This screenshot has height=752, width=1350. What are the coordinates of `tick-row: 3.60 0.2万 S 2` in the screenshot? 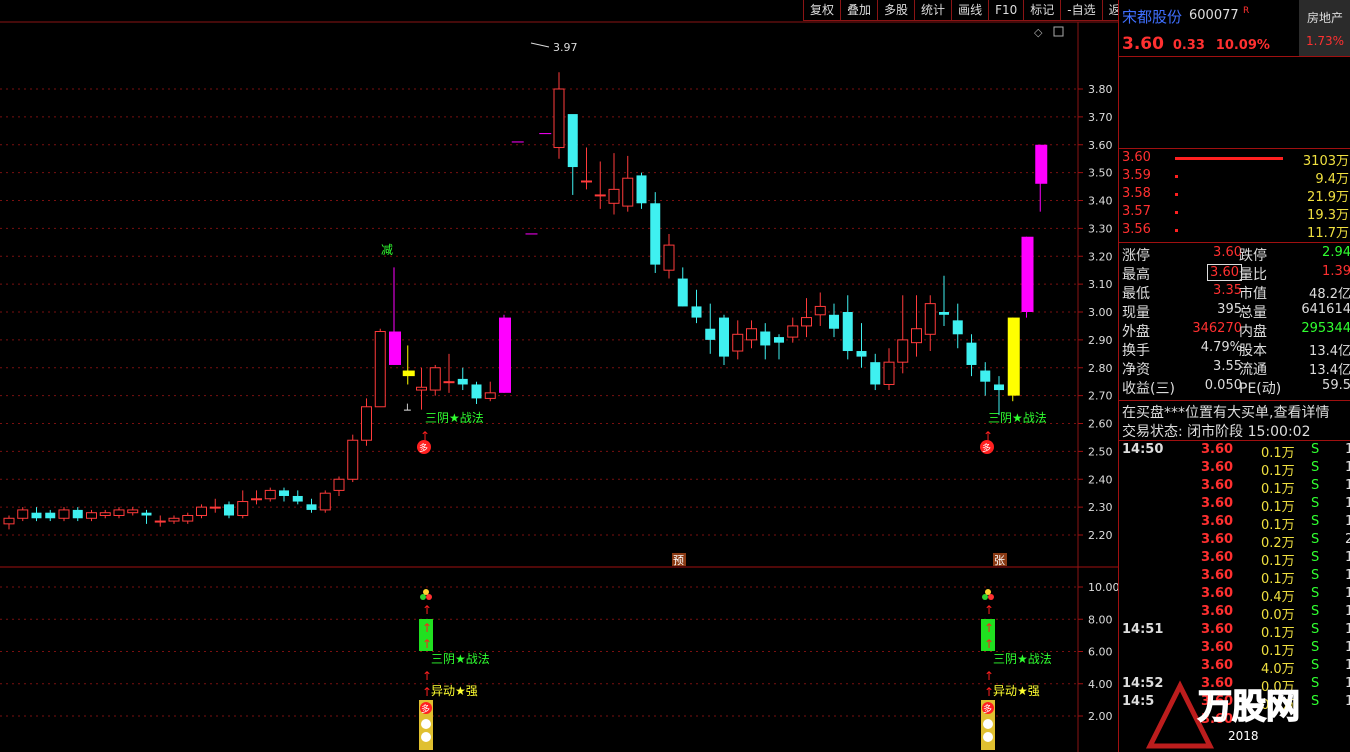 It's located at (1234, 541).